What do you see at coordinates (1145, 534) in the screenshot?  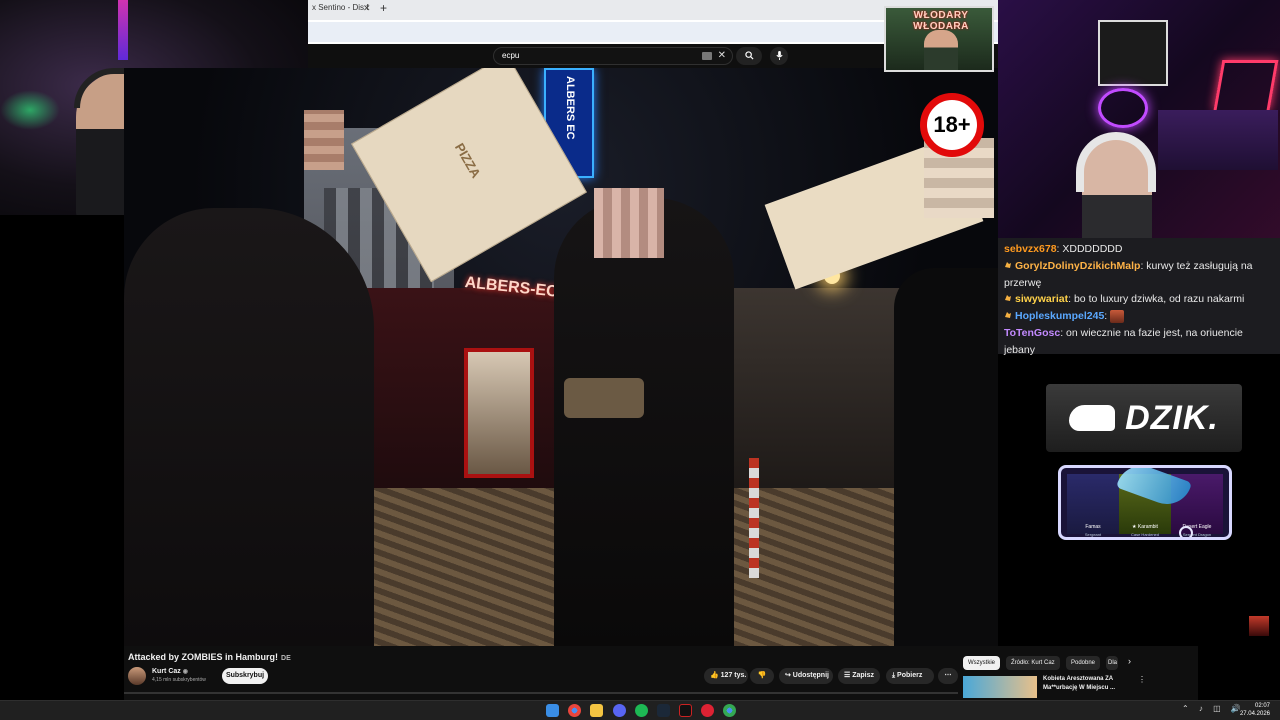 I see `case-item-skin: Case Hardened` at bounding box center [1145, 534].